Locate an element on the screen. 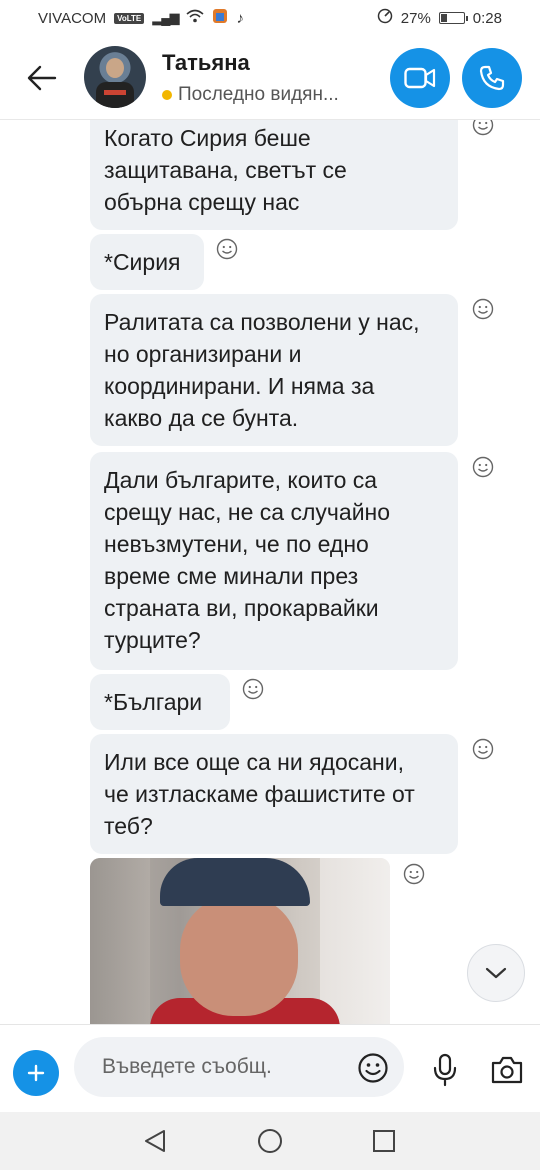 The width and height of the screenshot is (540, 1170). add-button is located at coordinates (36, 1073).